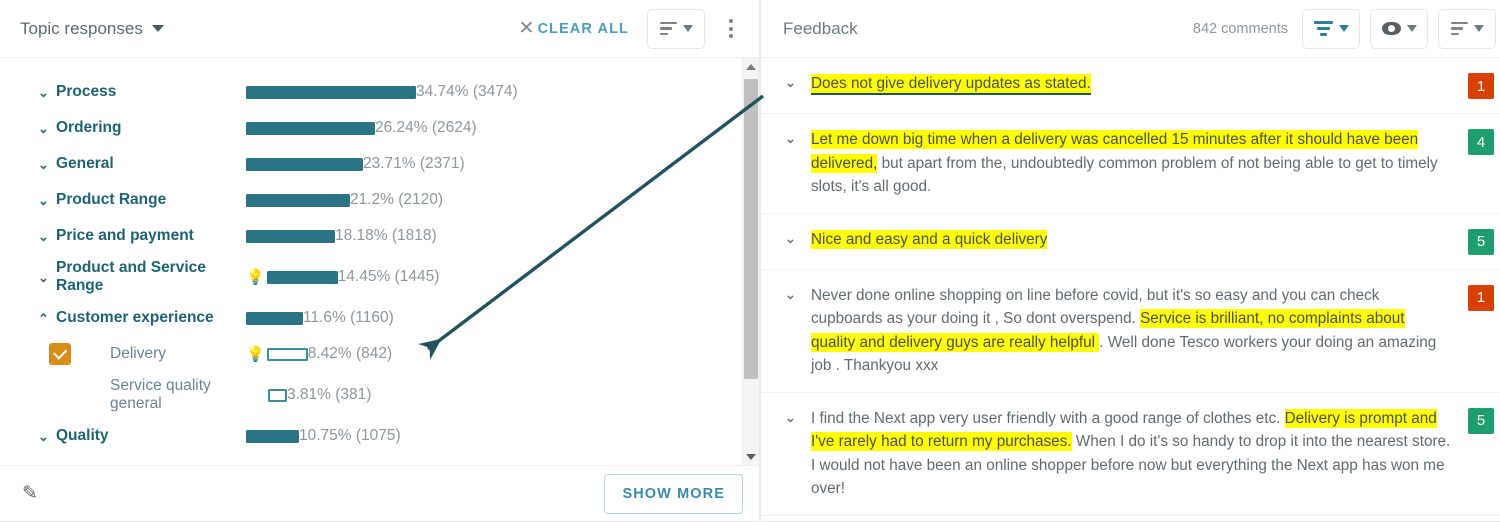 The height and width of the screenshot is (522, 1500). I want to click on eye-icon, so click(1391, 28).